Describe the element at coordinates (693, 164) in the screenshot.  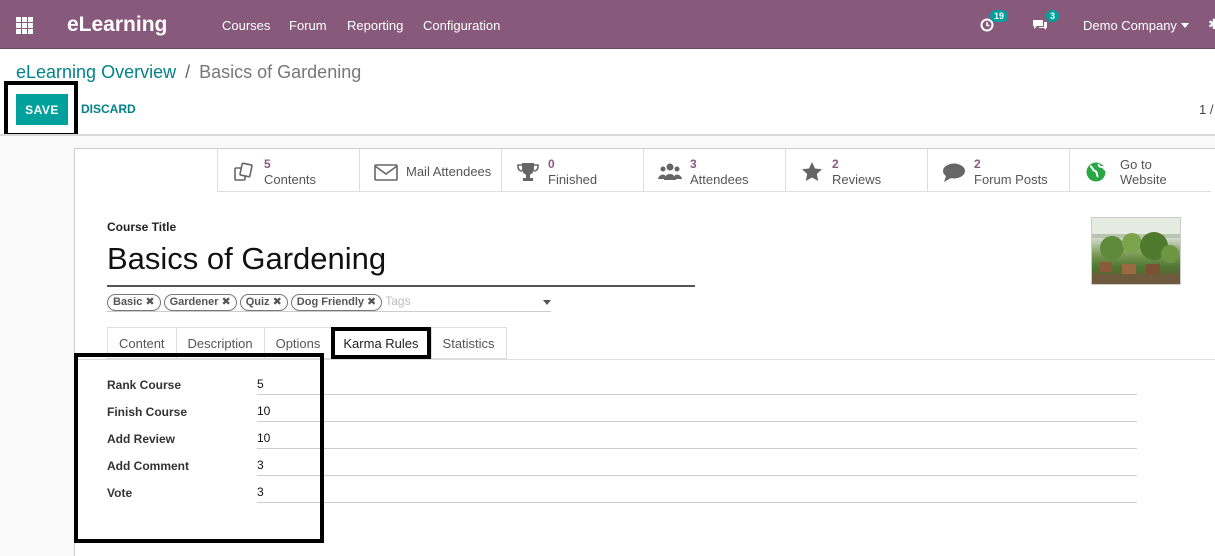
I see `stat-value: 3` at that location.